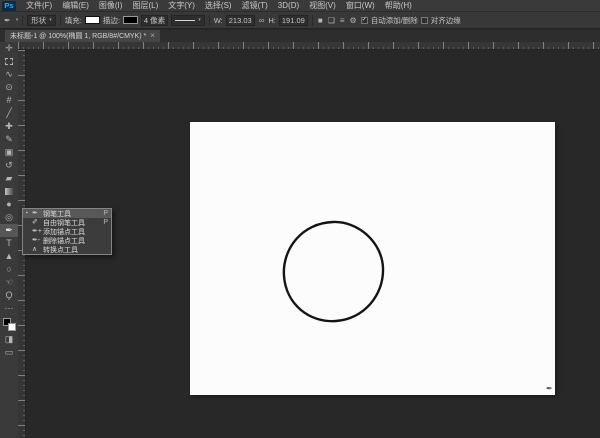 The width and height of the screenshot is (600, 438). Describe the element at coordinates (60, 250) in the screenshot. I see `flyout-item-label: 转换点工具` at that location.